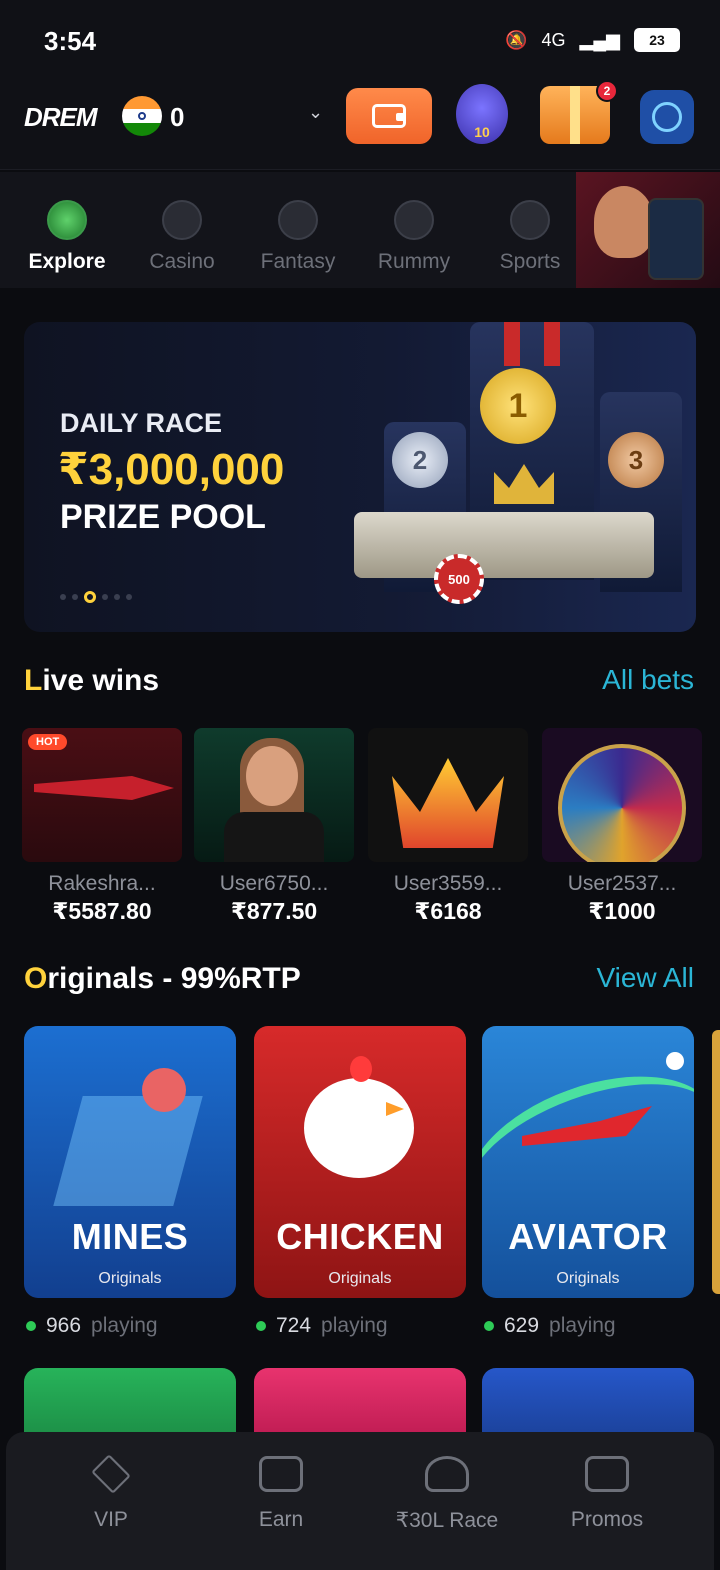  Describe the element at coordinates (448, 826) in the screenshot. I see `live-win-card: User3559... ₹6168` at that location.